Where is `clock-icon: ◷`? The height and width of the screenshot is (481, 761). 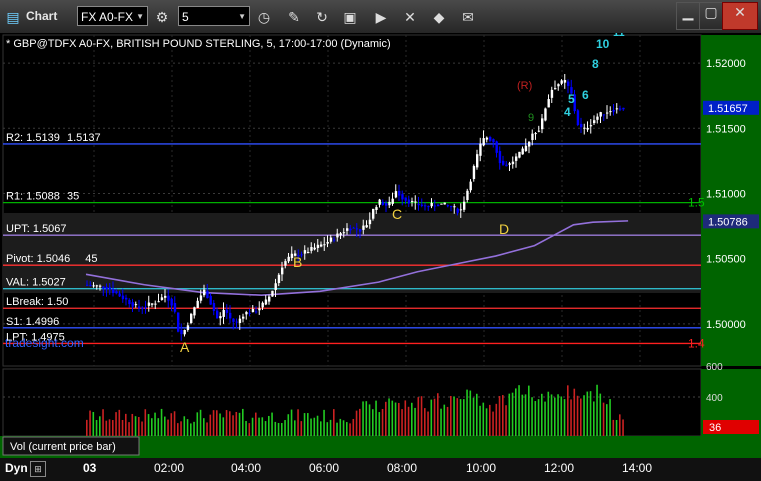 clock-icon: ◷ is located at coordinates (264, 17).